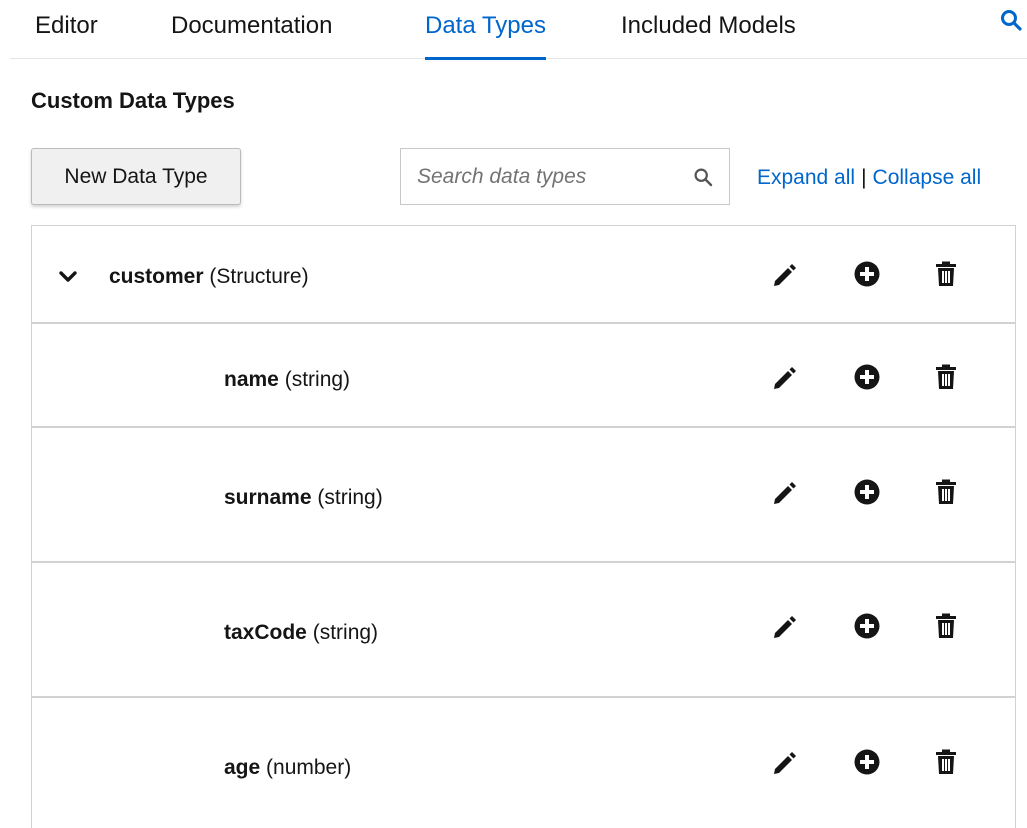 Image resolution: width=1027 pixels, height=828 pixels. Describe the element at coordinates (523, 275) in the screenshot. I see `list-item: customer (Structure)` at that location.